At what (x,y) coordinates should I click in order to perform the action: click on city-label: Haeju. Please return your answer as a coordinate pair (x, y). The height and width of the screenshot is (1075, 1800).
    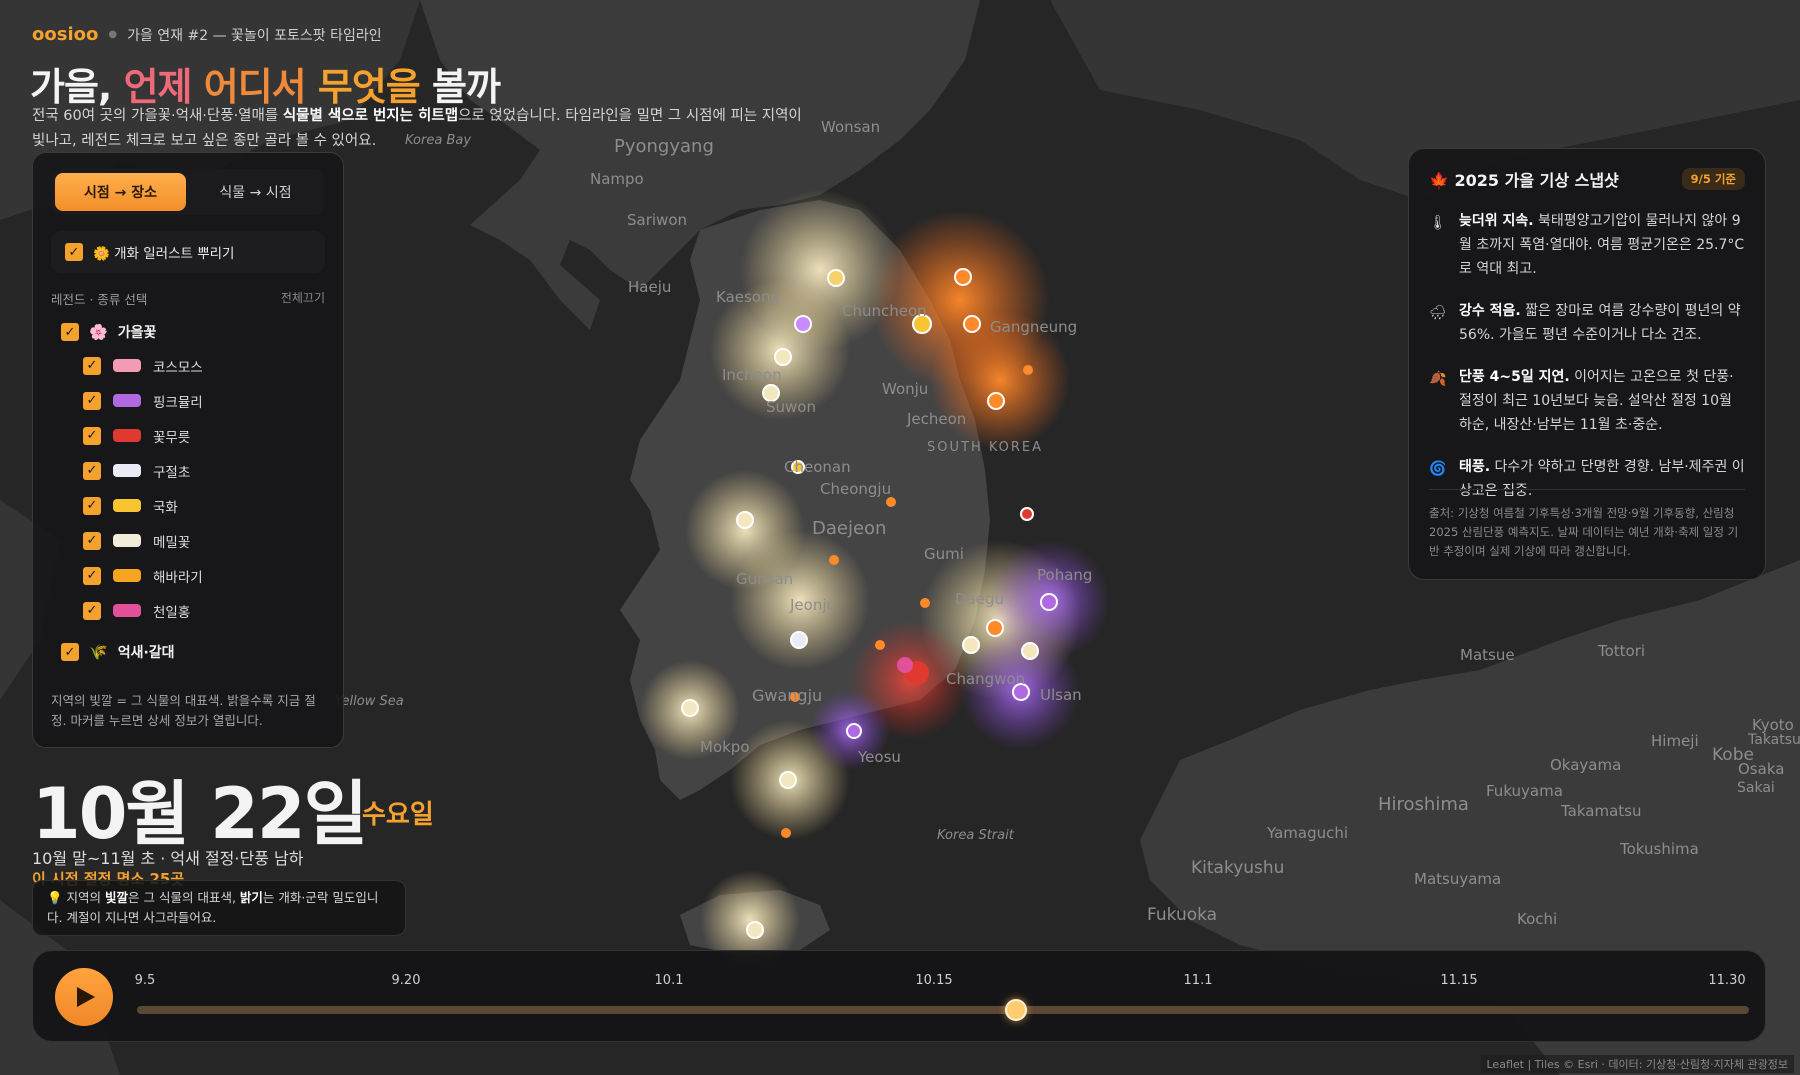
    Looking at the image, I should click on (650, 287).